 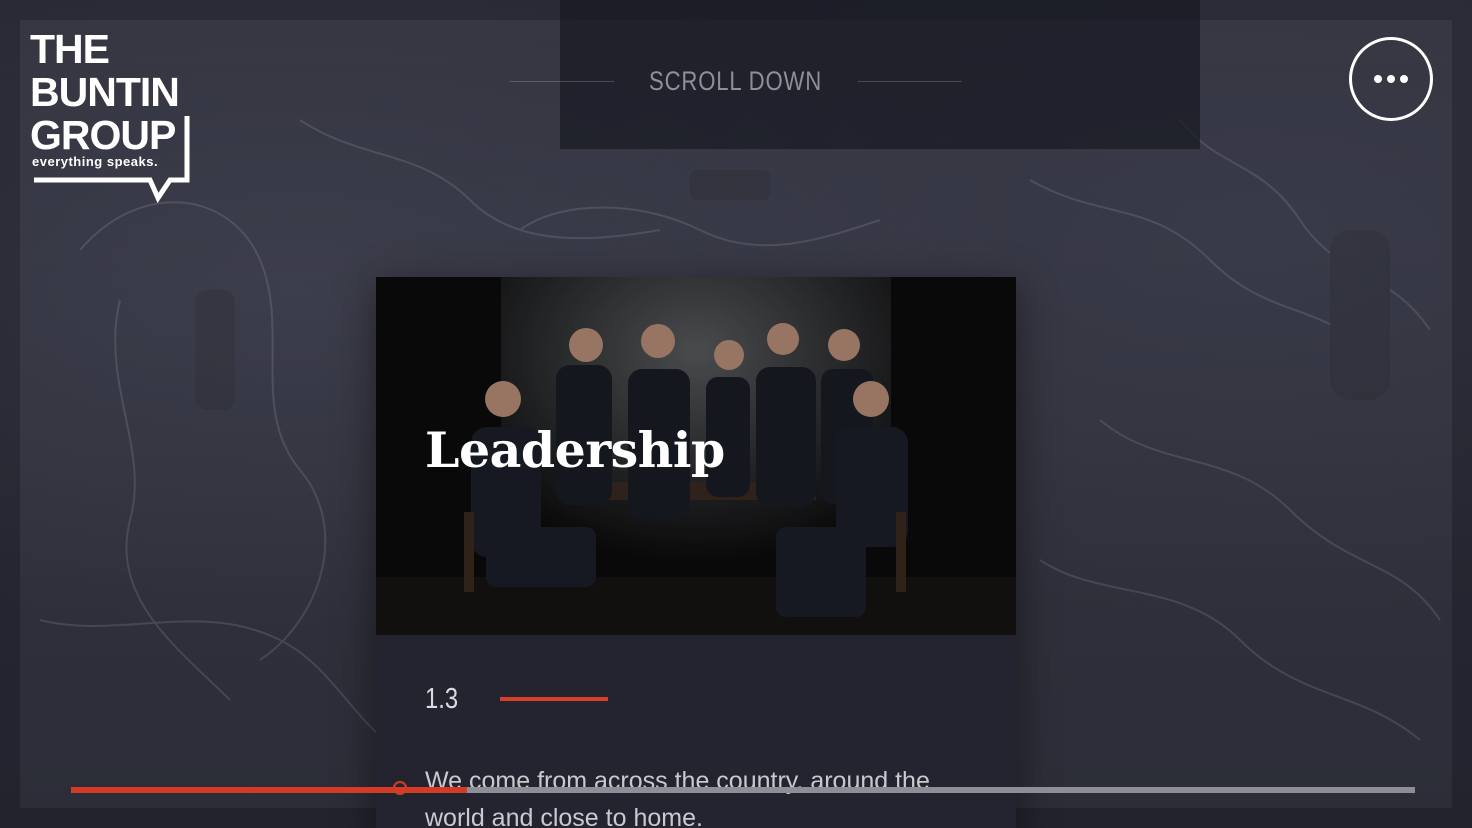 What do you see at coordinates (95, 161) in the screenshot?
I see `brand-tagline: everything speaks.` at bounding box center [95, 161].